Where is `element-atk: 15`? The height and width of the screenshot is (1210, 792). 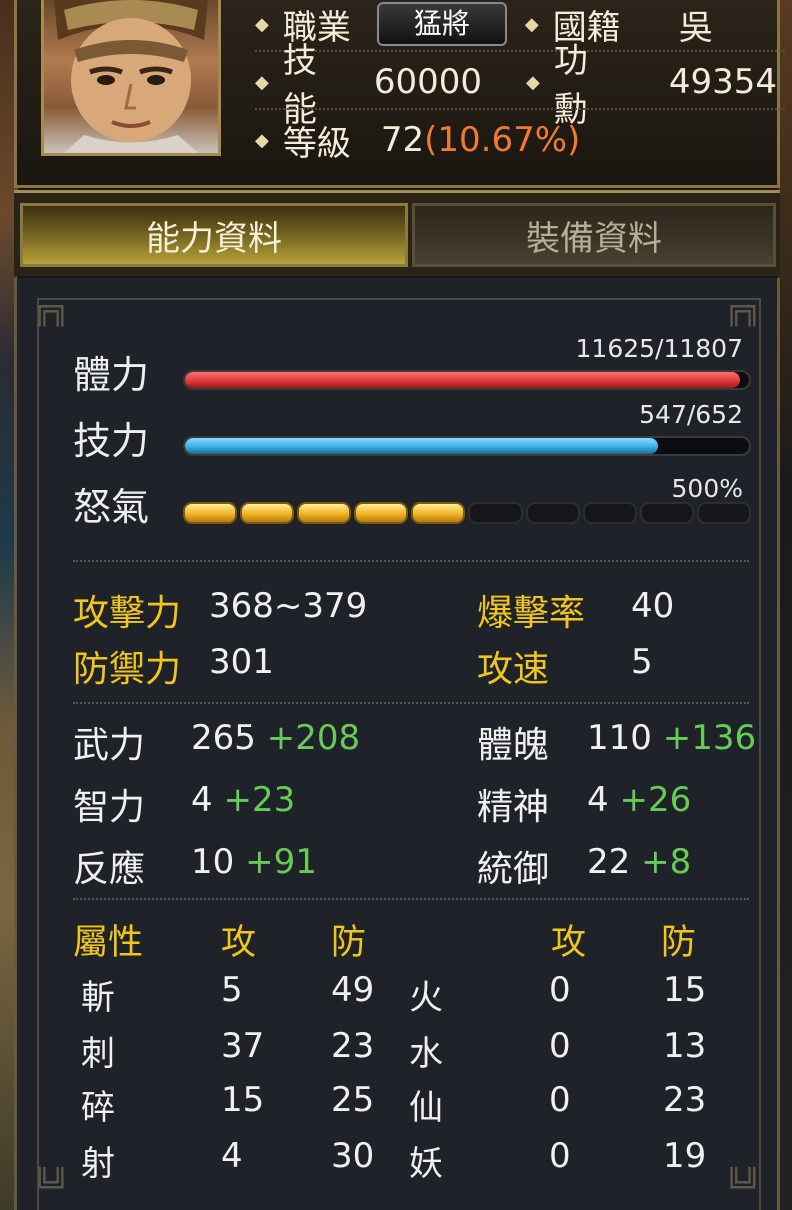 element-atk: 15 is located at coordinates (243, 1100).